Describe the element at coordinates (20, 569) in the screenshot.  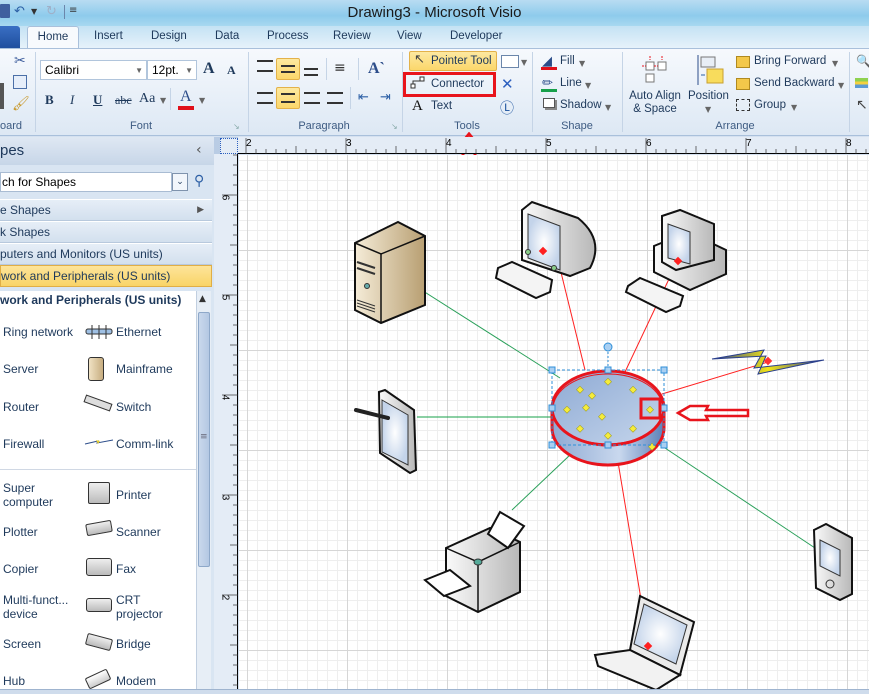
I see `master-copier: Copier` at that location.